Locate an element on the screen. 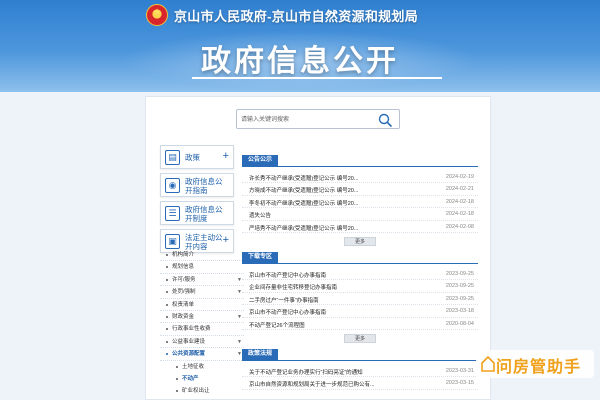  folder-icon: ▣ is located at coordinates (172, 241).